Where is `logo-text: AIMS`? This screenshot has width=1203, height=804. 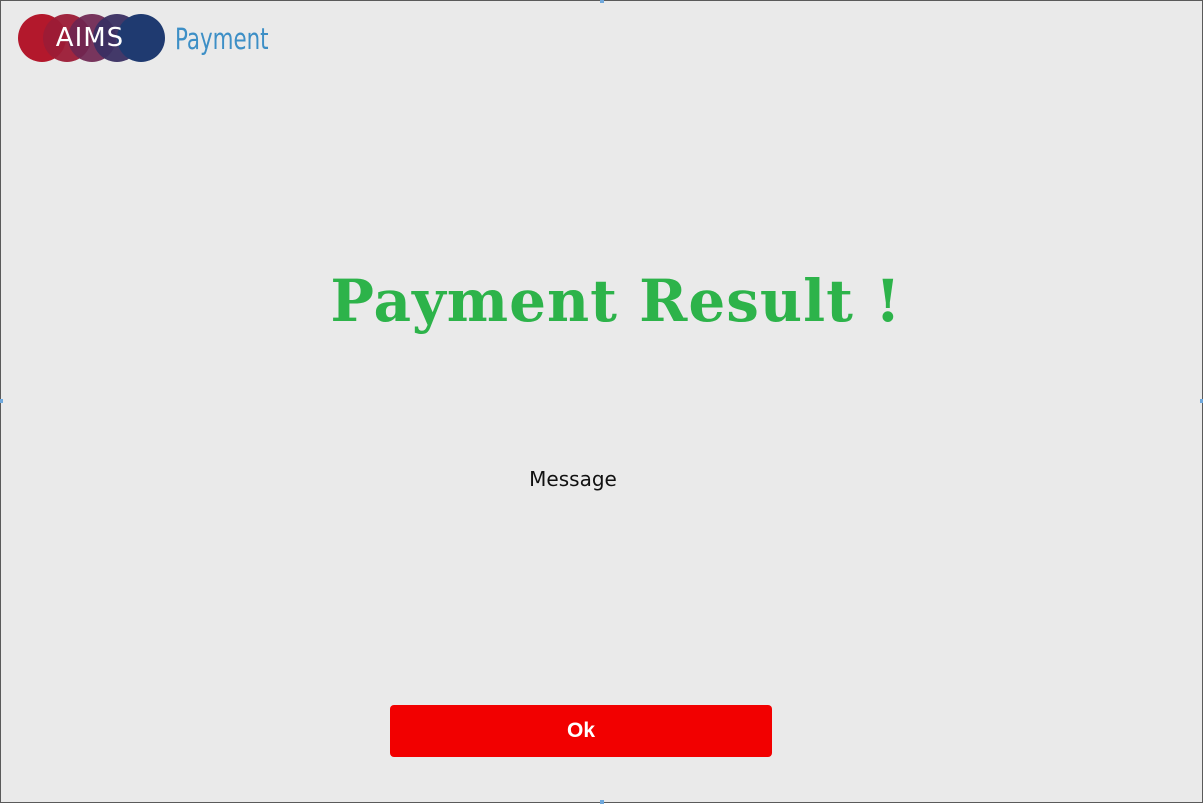 logo-text: AIMS is located at coordinates (90, 38).